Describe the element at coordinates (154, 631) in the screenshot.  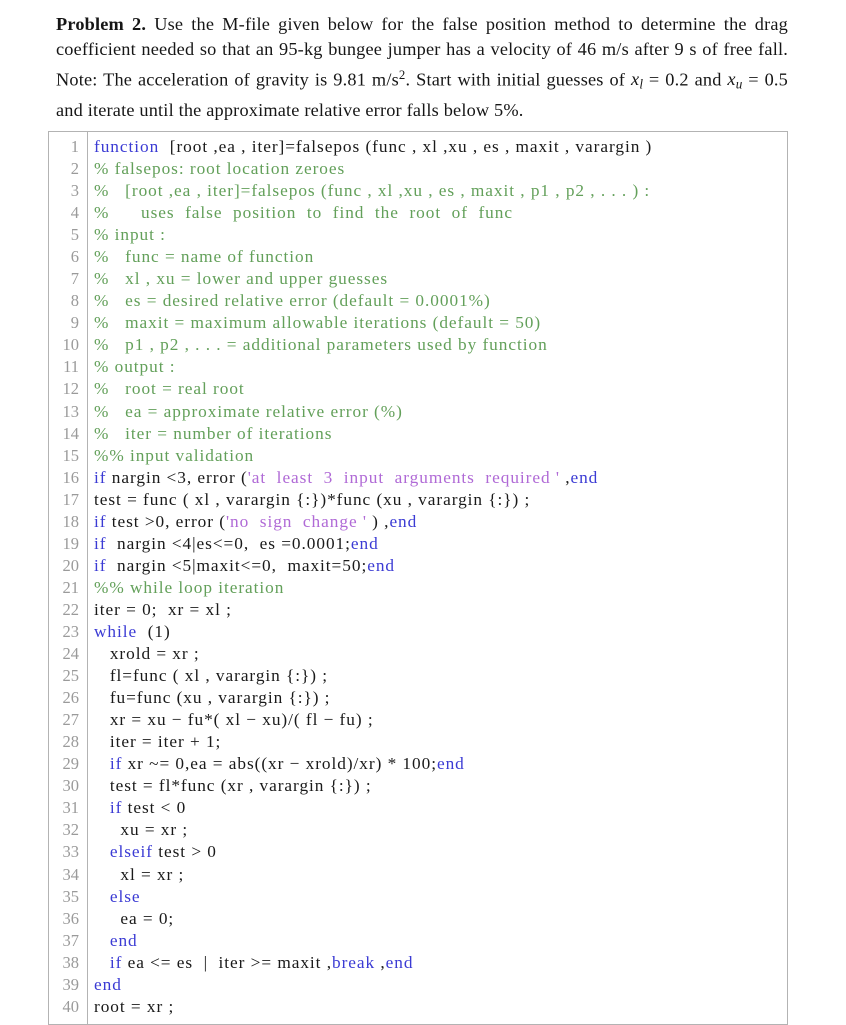
I see `code-token-pl: (1)` at that location.